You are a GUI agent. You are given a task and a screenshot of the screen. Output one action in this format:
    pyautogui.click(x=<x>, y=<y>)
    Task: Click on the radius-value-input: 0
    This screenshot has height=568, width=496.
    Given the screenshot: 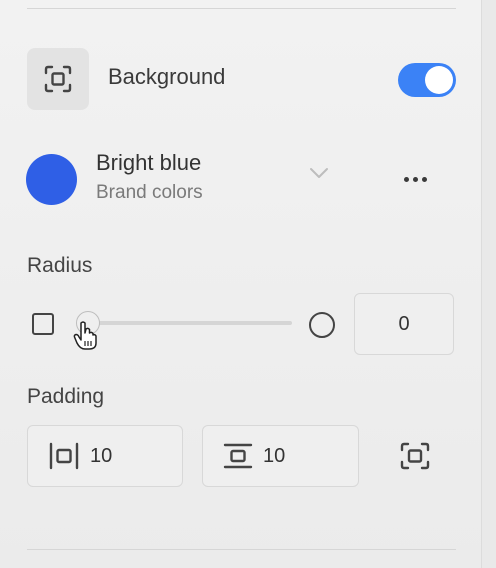 What is the action you would take?
    pyautogui.click(x=404, y=324)
    